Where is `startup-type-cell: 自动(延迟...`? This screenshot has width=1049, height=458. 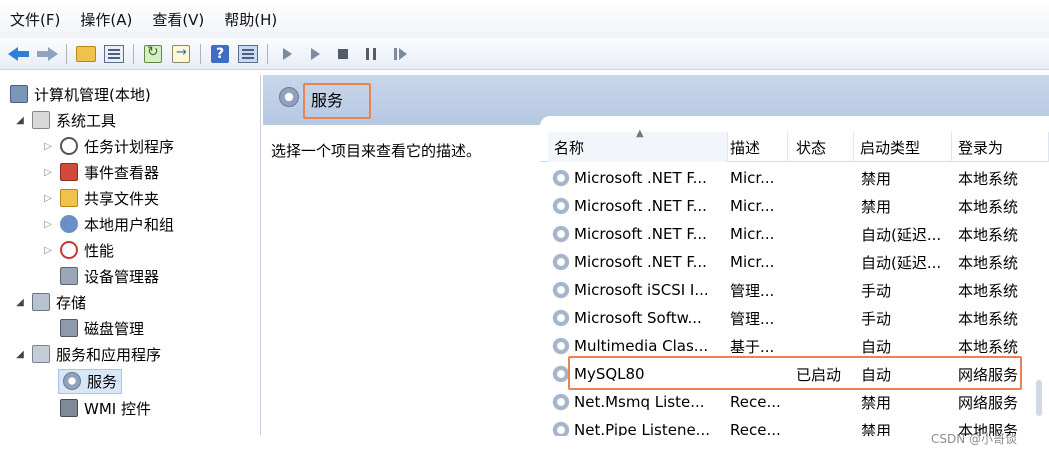 startup-type-cell: 自动(延迟... is located at coordinates (901, 262).